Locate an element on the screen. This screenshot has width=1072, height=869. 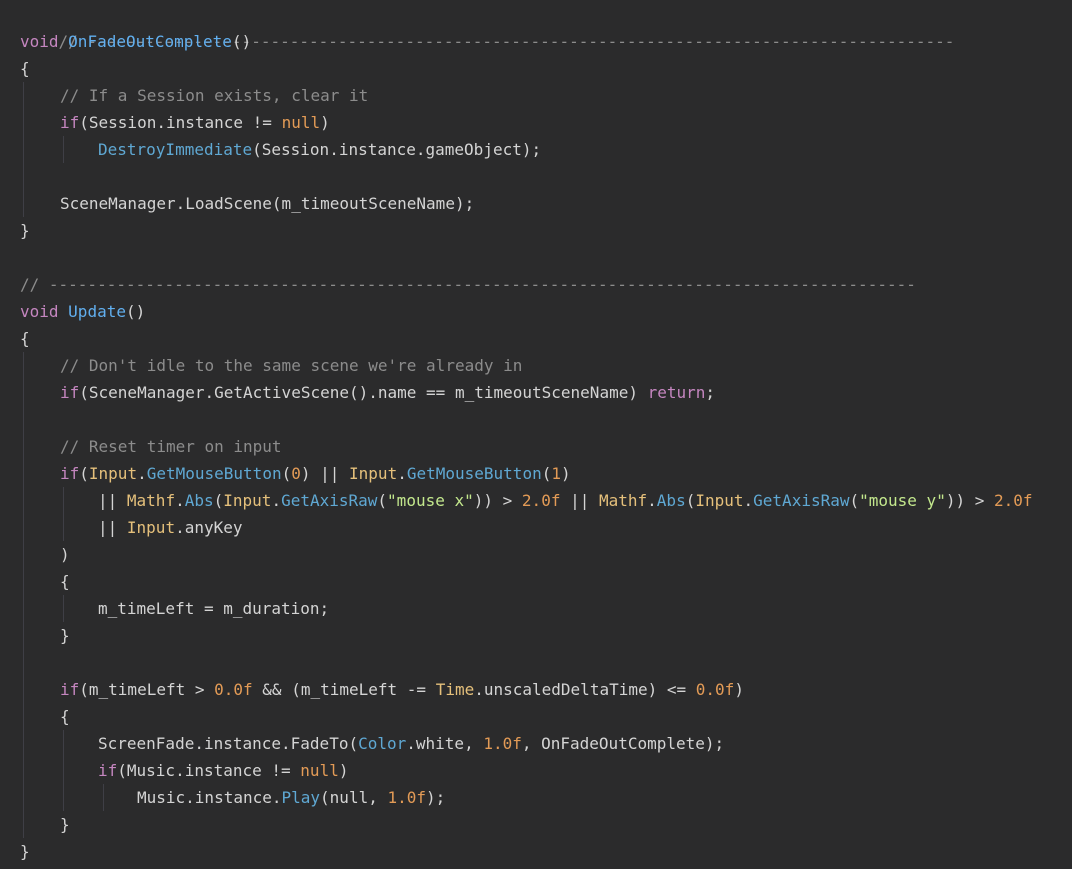
code-line: || Input.anyKey is located at coordinates (170, 527).